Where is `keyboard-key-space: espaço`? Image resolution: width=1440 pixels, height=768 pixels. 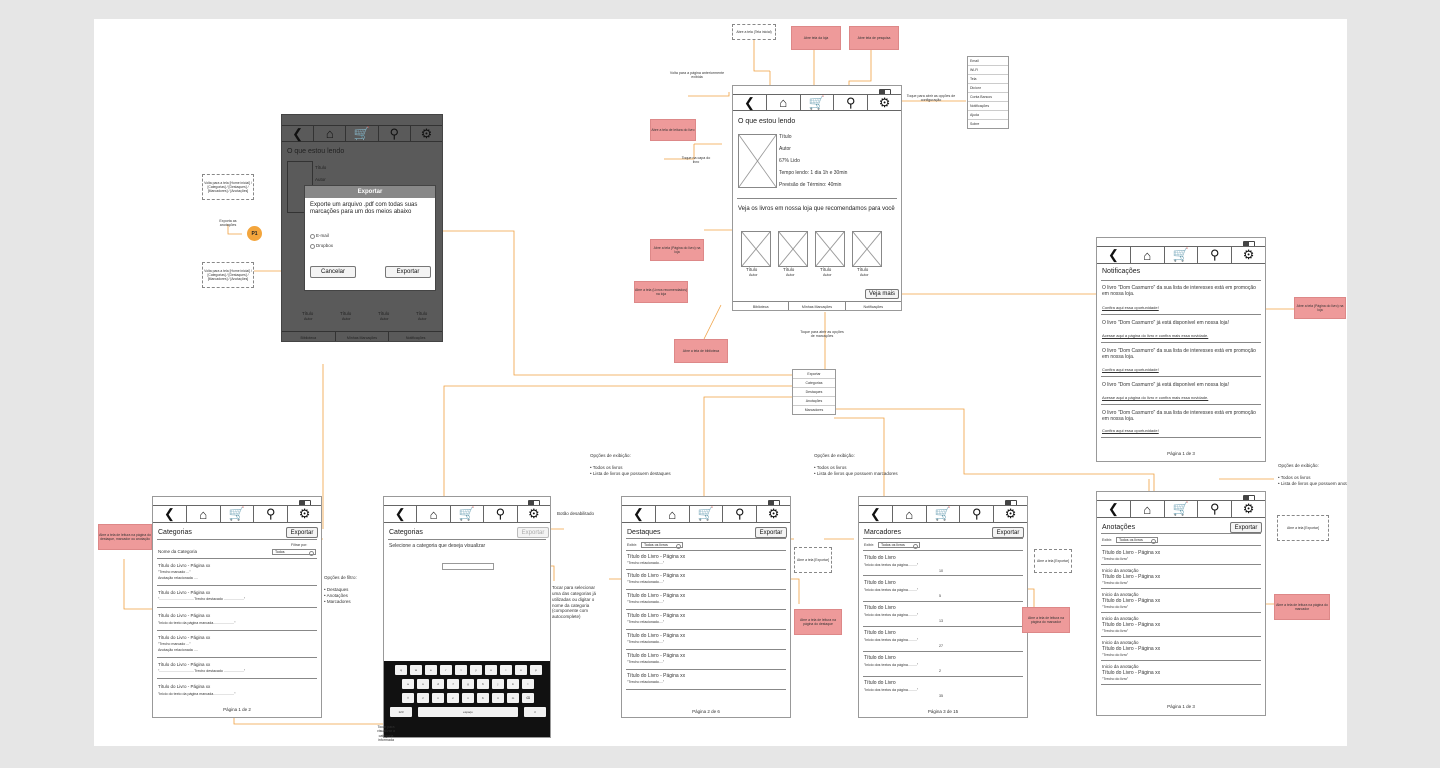
keyboard-key-space: espaço is located at coordinates (468, 712).